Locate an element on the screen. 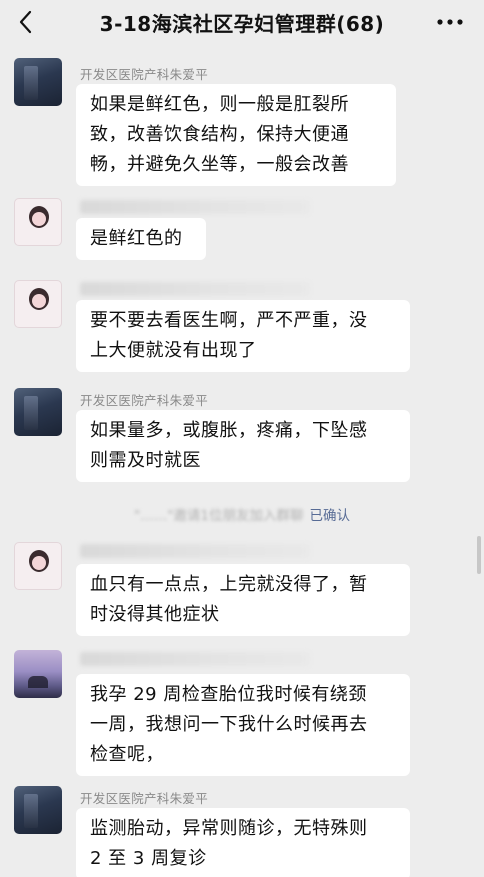 Image resolution: width=484 pixels, height=877 pixels. group-title: 3-18海滨社区孕妇管理群(68) is located at coordinates (242, 24).